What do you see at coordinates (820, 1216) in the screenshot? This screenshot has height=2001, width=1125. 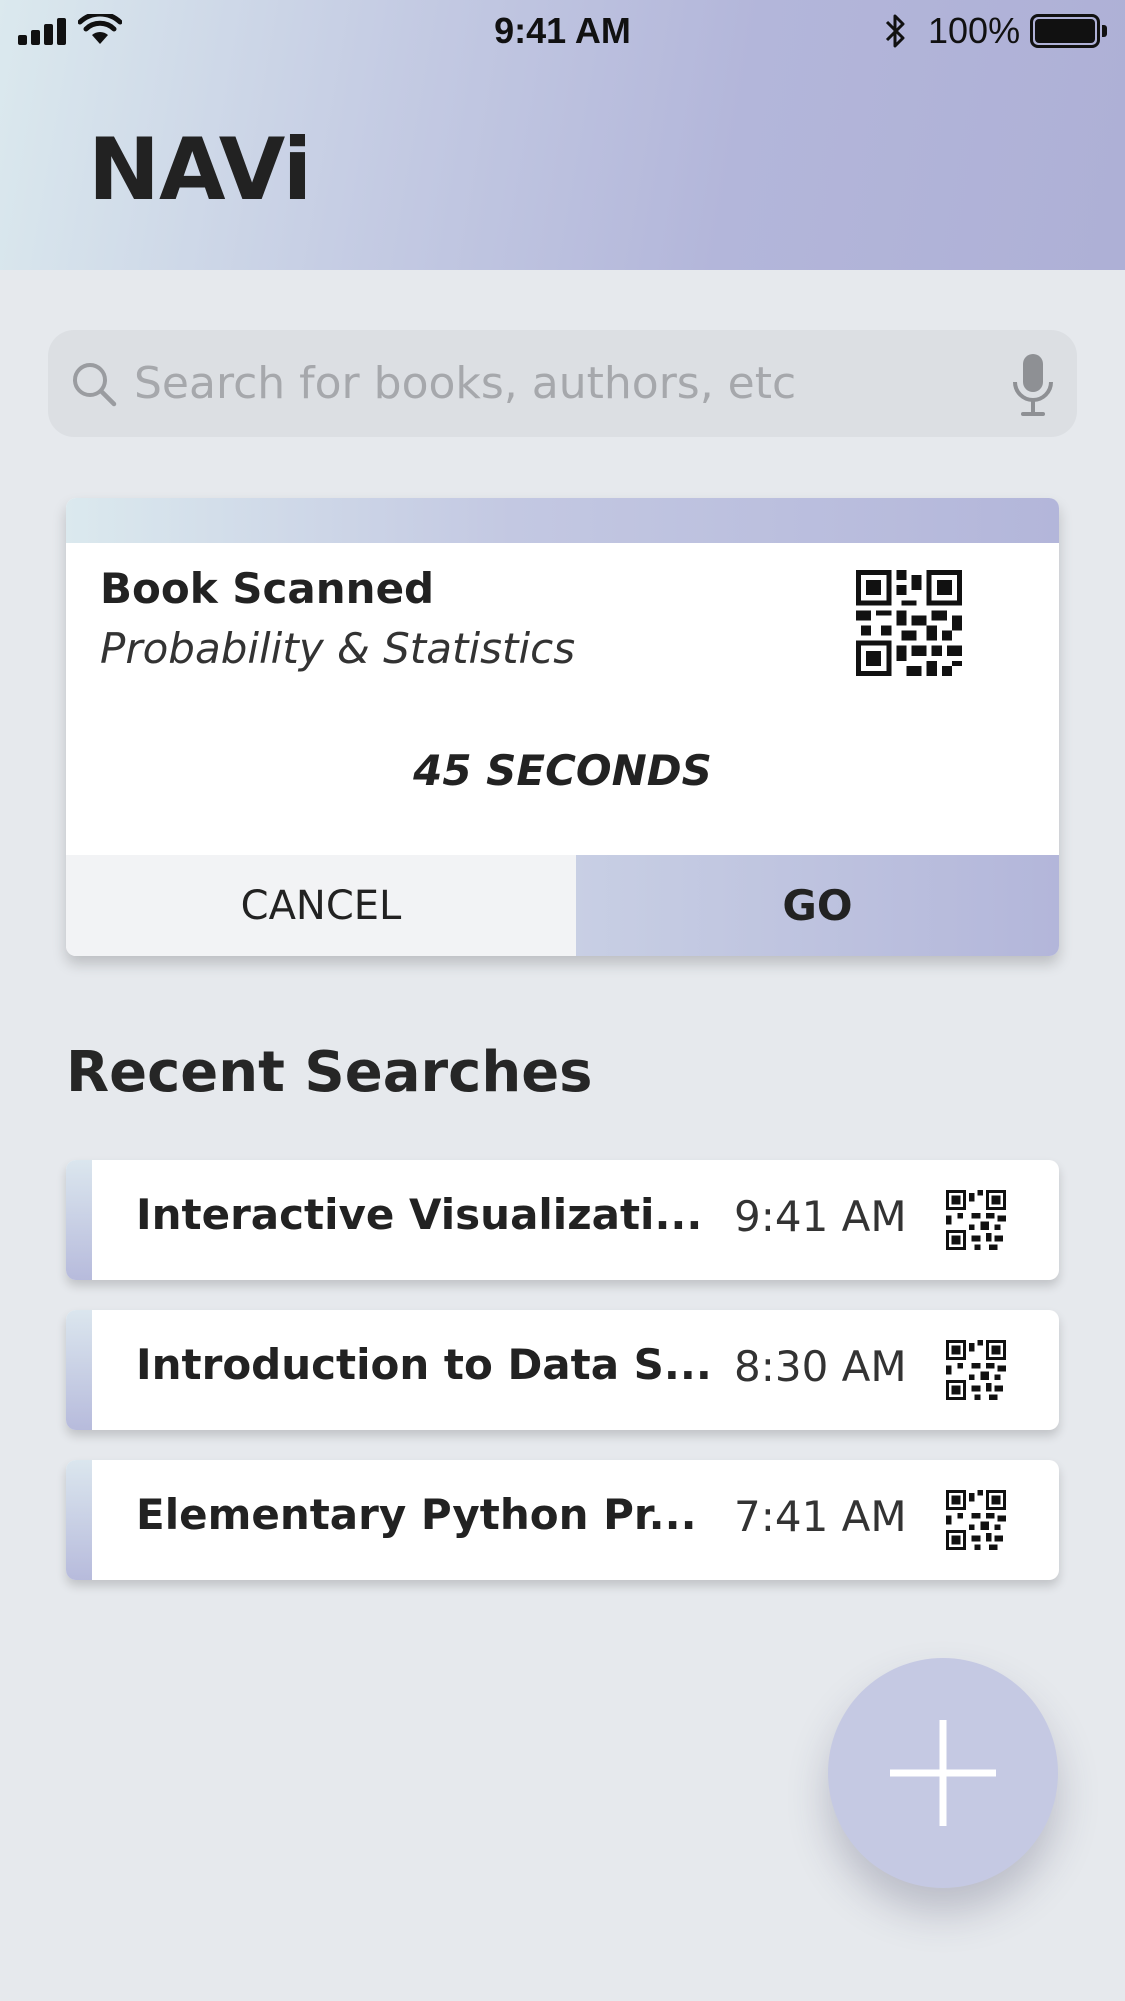 I see `recent-search-time: 9:41 AM` at bounding box center [820, 1216].